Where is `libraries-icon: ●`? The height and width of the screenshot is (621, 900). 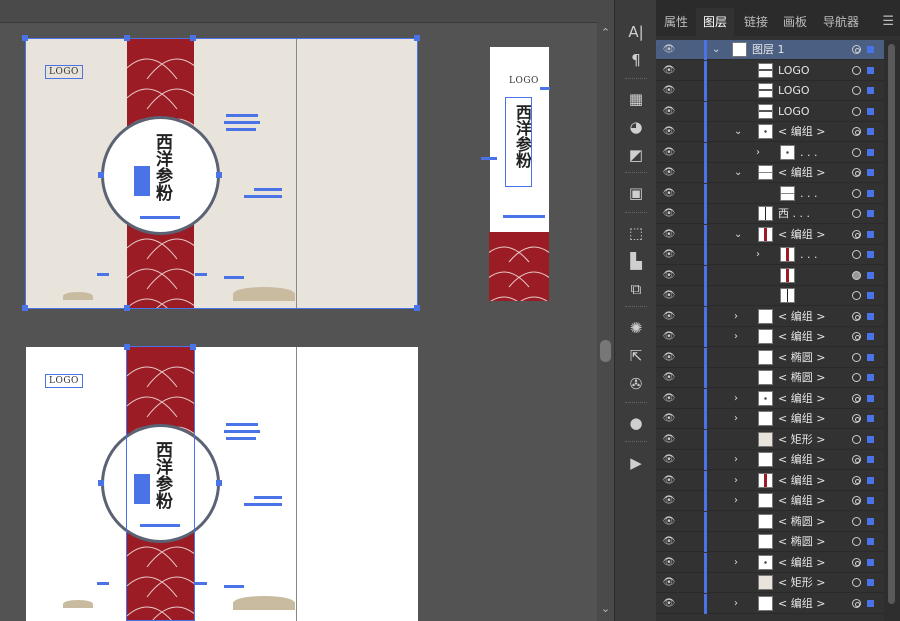 libraries-icon: ● is located at coordinates (636, 423).